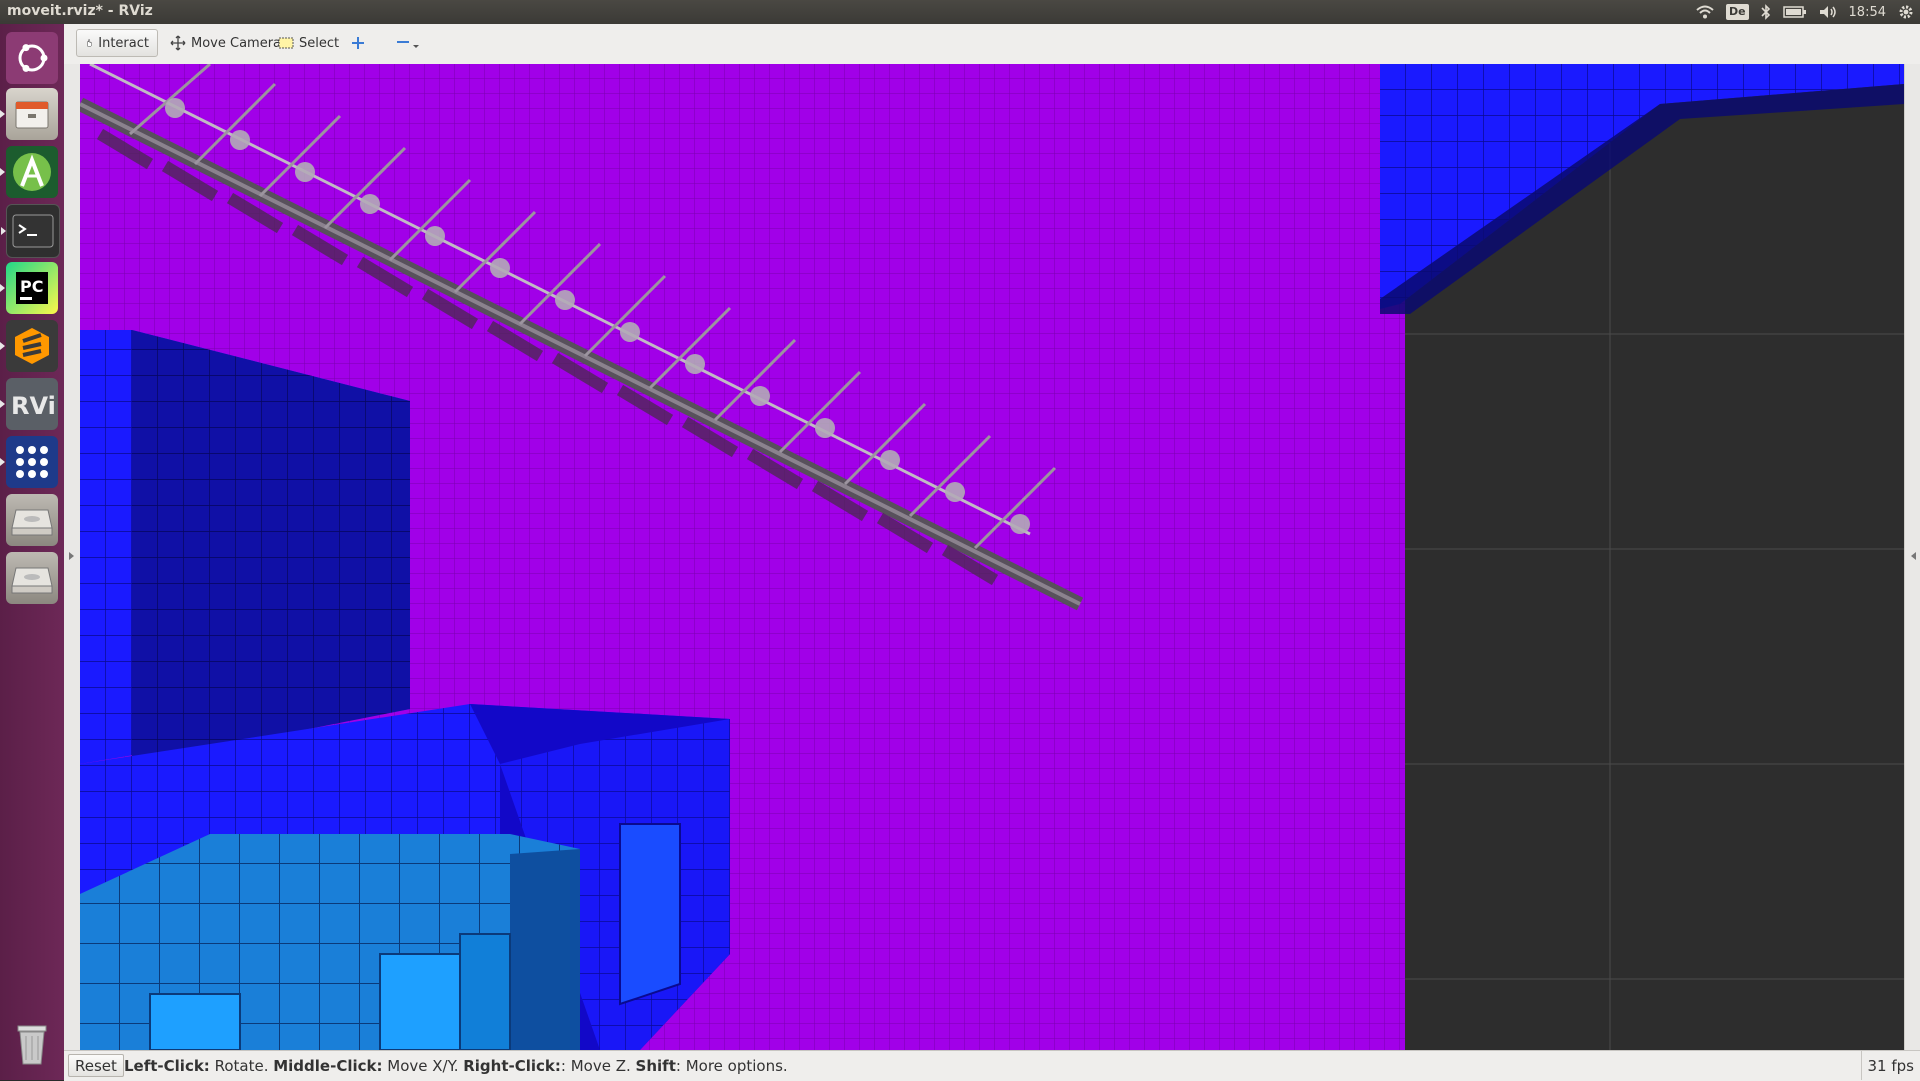 The width and height of the screenshot is (1920, 1081). Describe the element at coordinates (1794, 12) in the screenshot. I see `battery-icon` at that location.